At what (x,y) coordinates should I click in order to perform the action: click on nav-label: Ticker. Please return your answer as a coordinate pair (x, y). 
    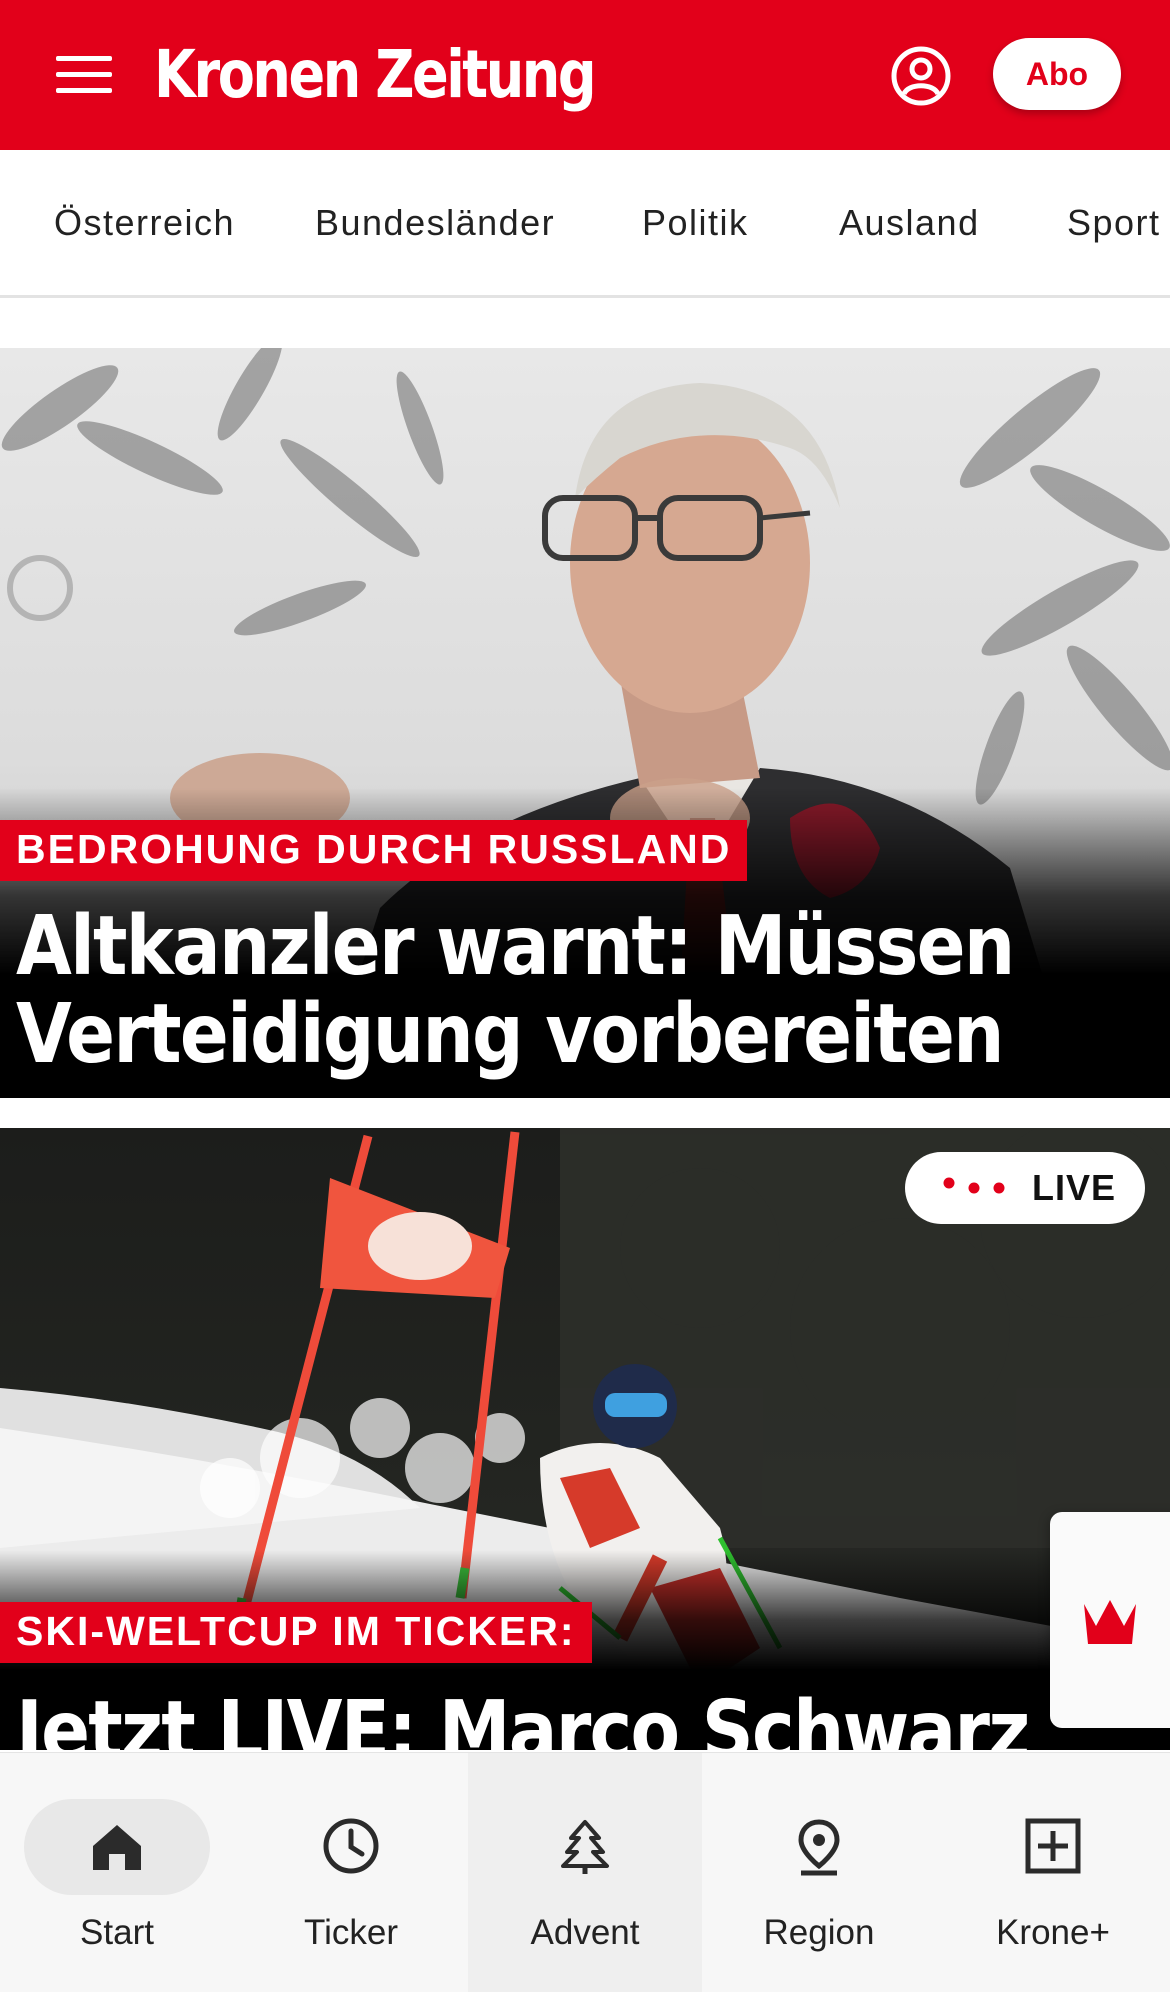
    Looking at the image, I should click on (351, 1932).